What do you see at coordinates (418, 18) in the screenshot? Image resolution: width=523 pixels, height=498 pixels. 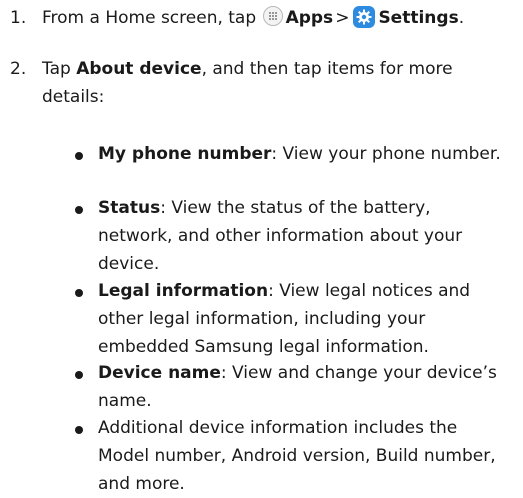 I see `settings-label: Settings` at bounding box center [418, 18].